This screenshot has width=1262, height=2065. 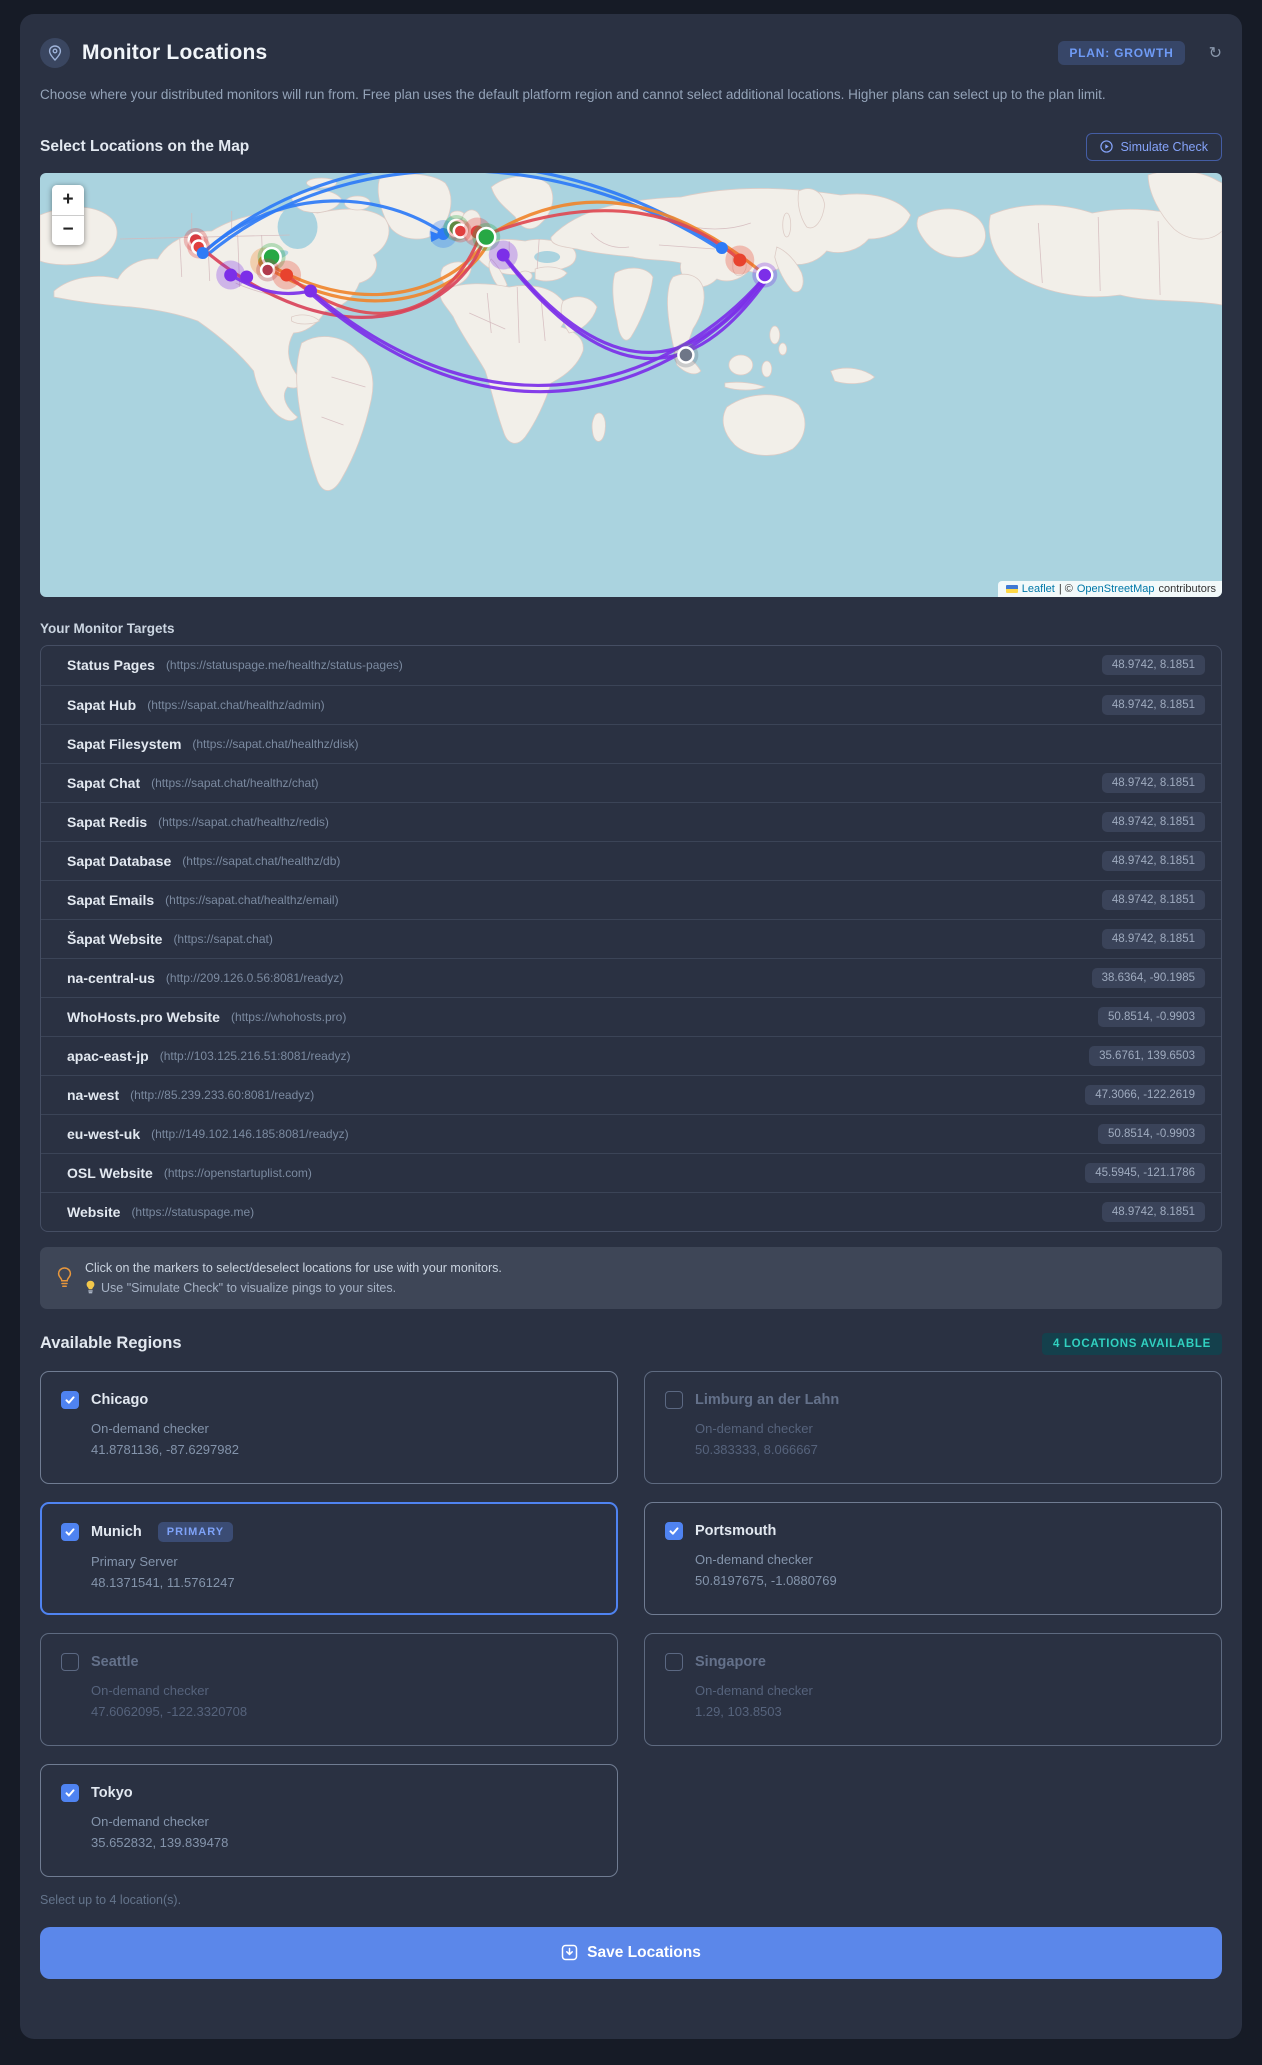 I want to click on targets-heading: Your Monitor Targets, so click(x=107, y=628).